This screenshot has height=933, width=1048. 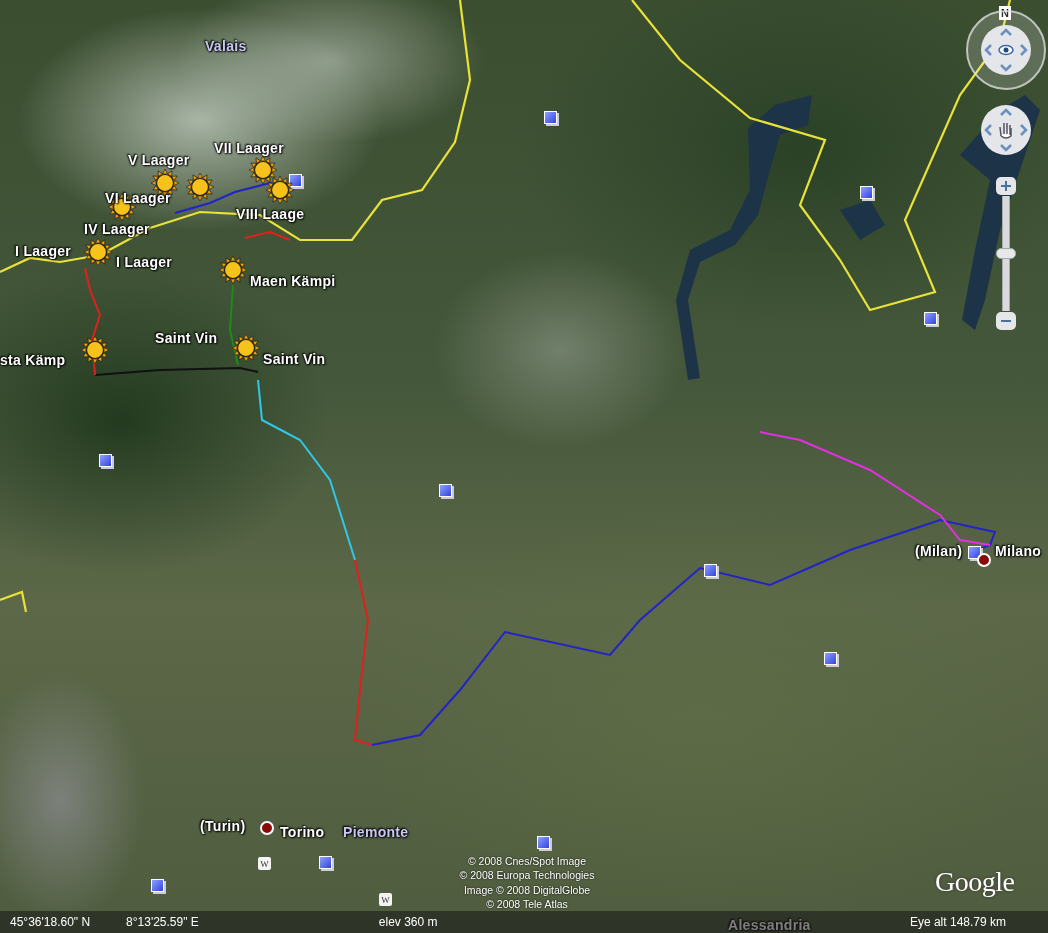 What do you see at coordinates (527, 861) in the screenshot?
I see `copyright-text: © 2008 Cnes/Spot Image` at bounding box center [527, 861].